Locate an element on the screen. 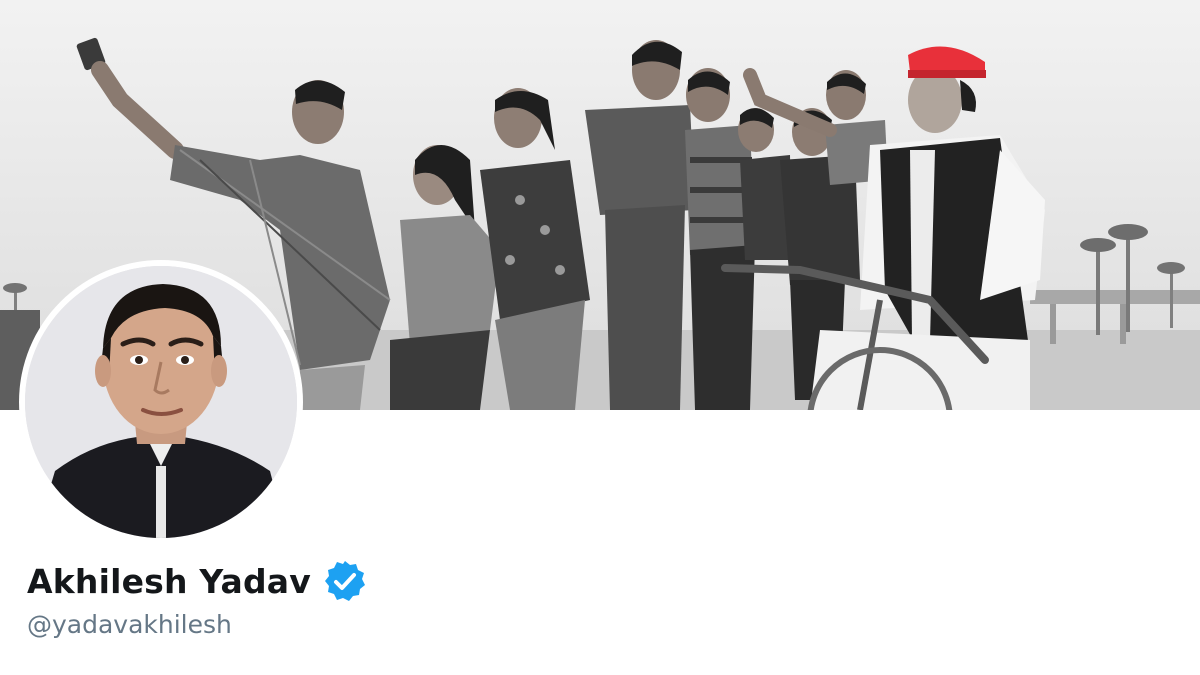  profile-handle: @yadavakhilesh is located at coordinates (129, 624).